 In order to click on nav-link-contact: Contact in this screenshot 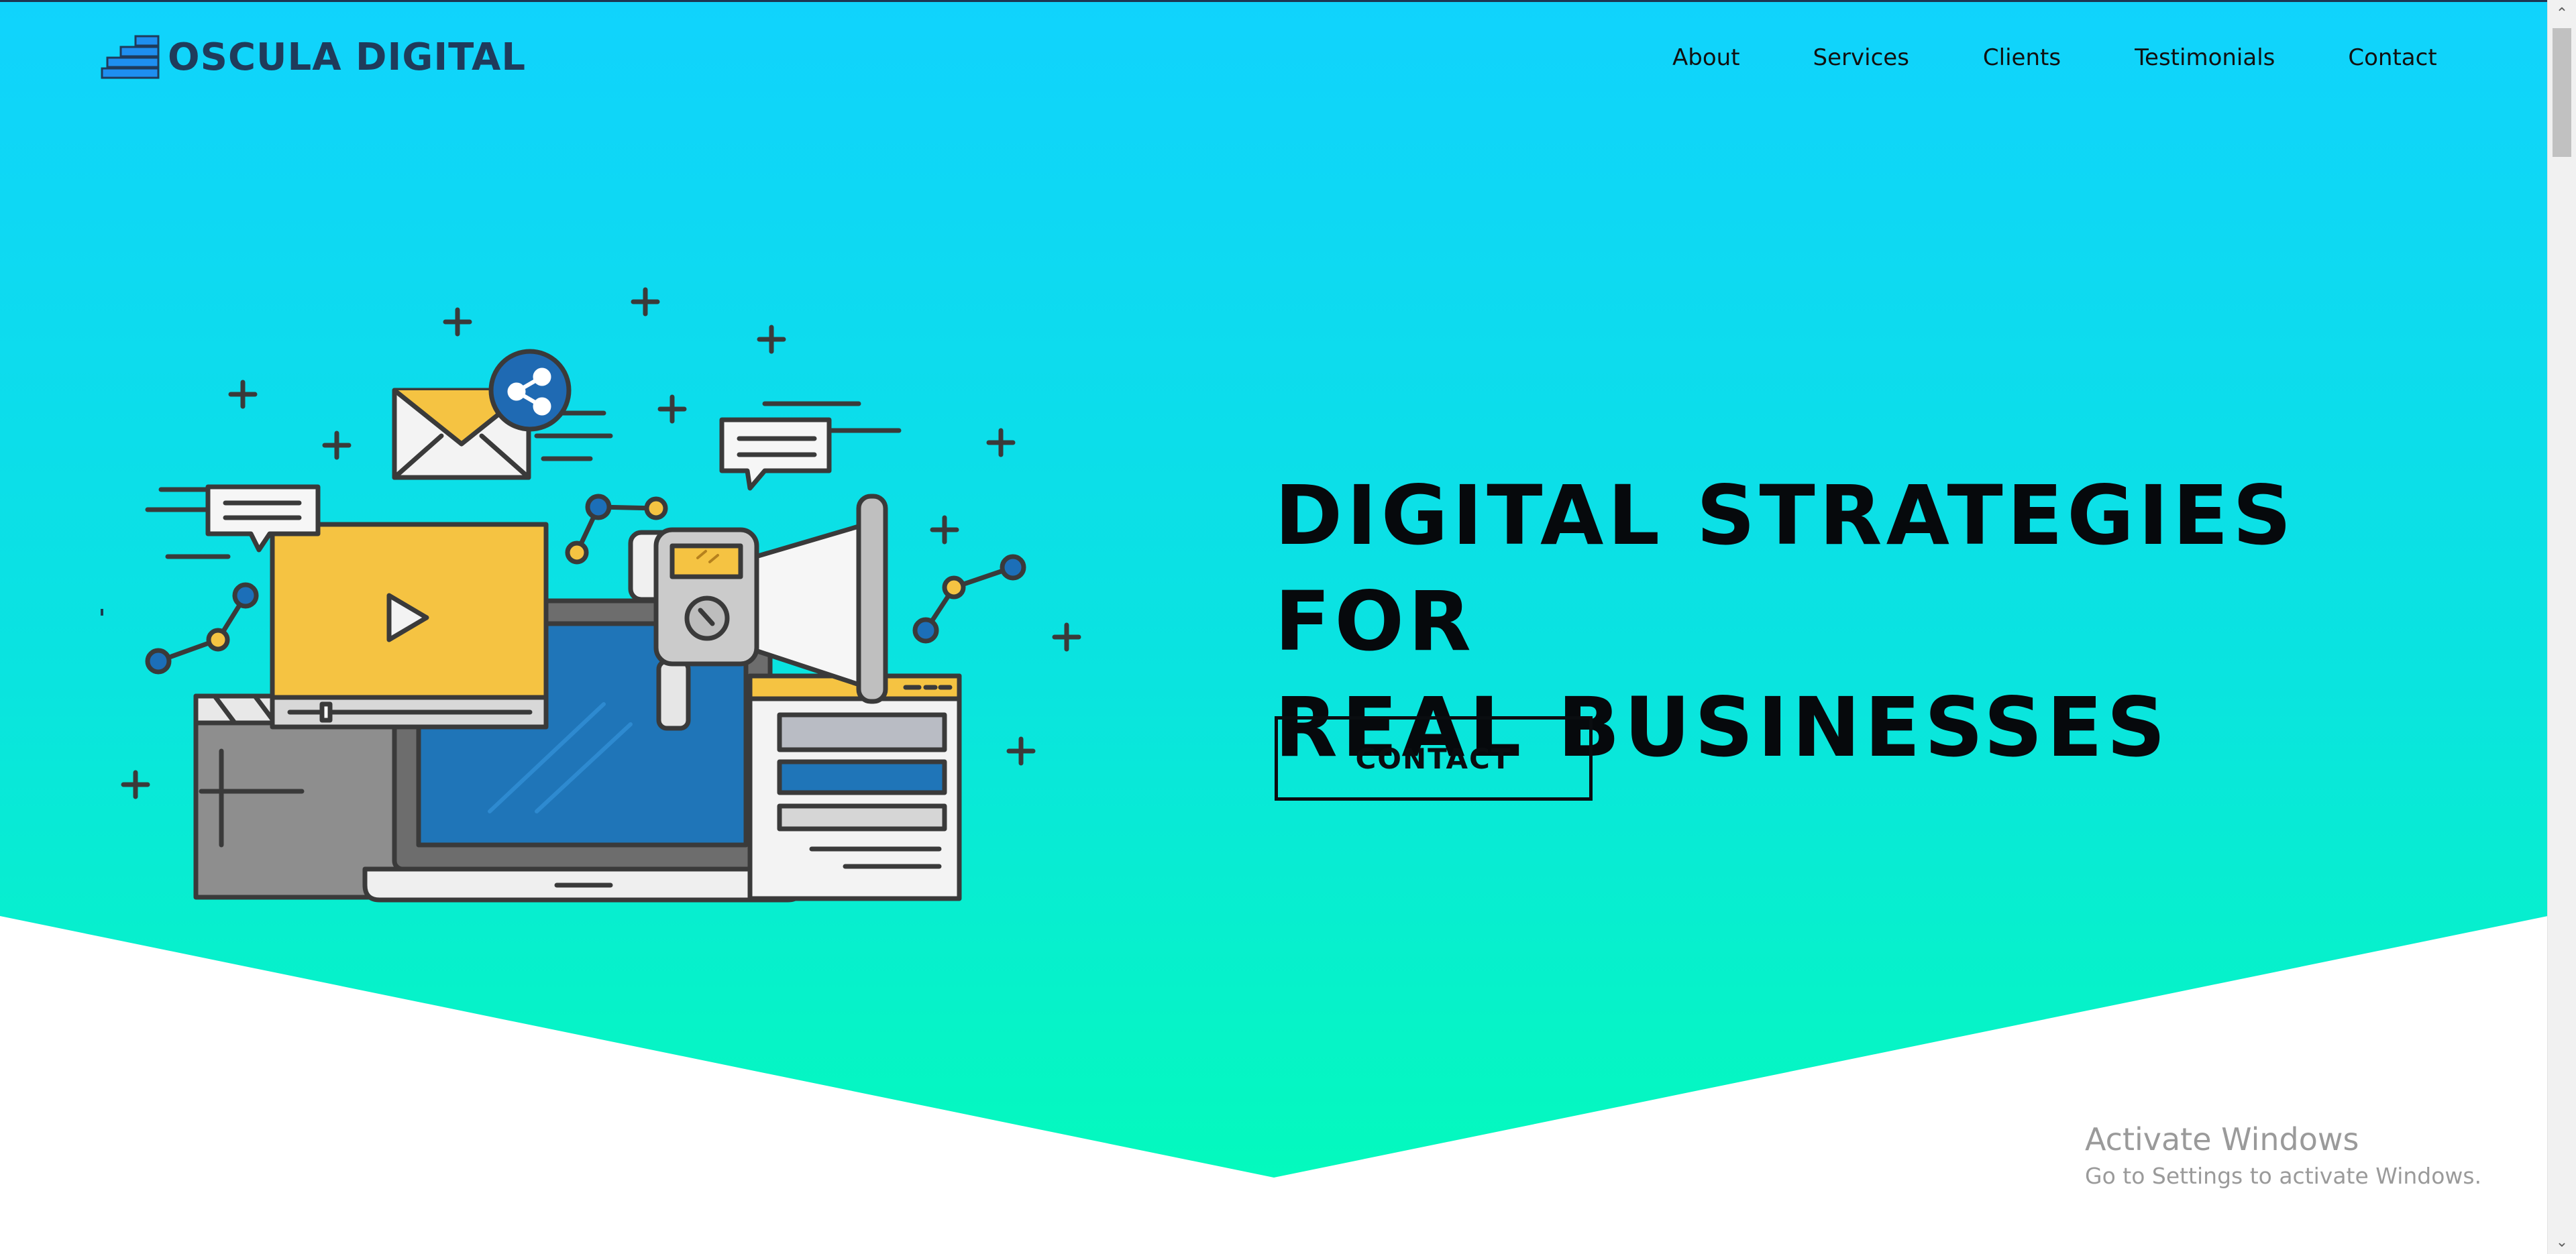, I will do `click(2392, 57)`.